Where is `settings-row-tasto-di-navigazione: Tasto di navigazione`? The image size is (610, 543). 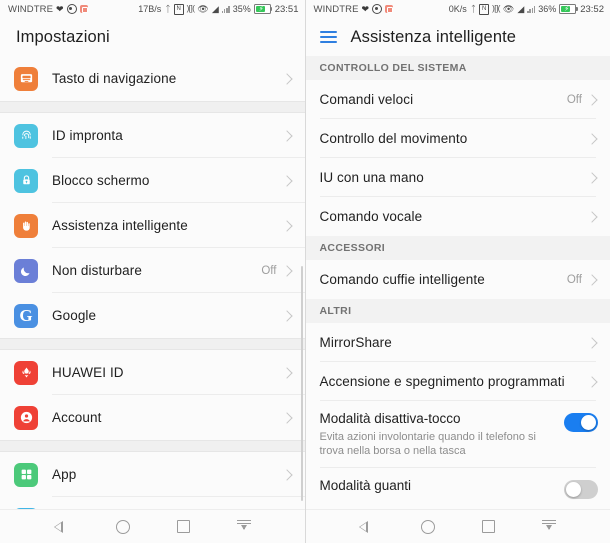
settings-row-tasto-di-navigazione: Tasto di navigazione is located at coordinates (152, 78).